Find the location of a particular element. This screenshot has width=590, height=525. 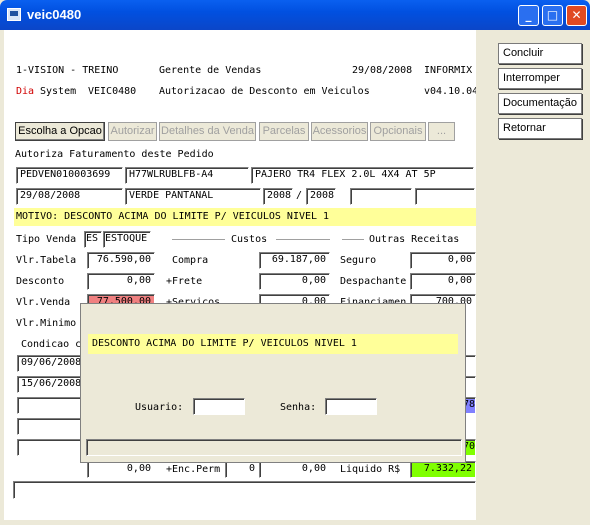

database-name: INFORMIX is located at coordinates (448, 70).